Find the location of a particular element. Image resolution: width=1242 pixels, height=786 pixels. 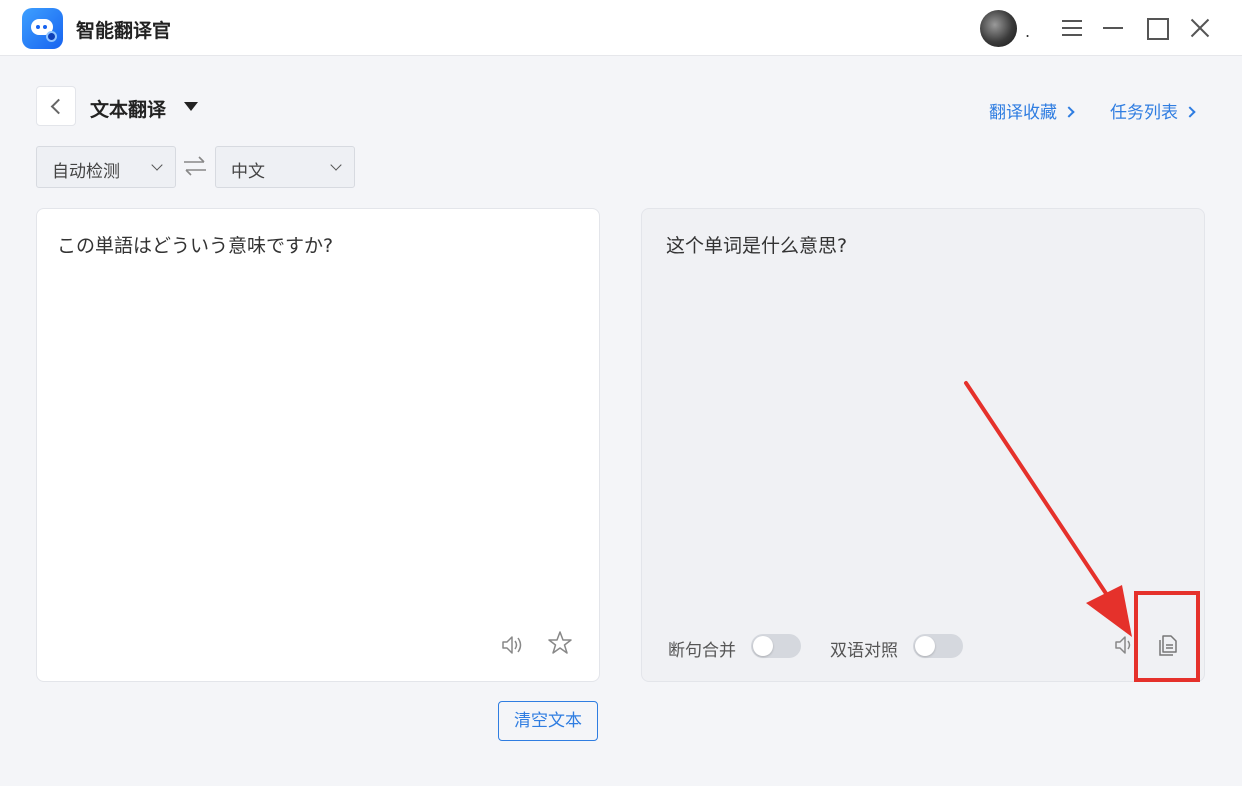

menu-icon is located at coordinates (1072, 28).